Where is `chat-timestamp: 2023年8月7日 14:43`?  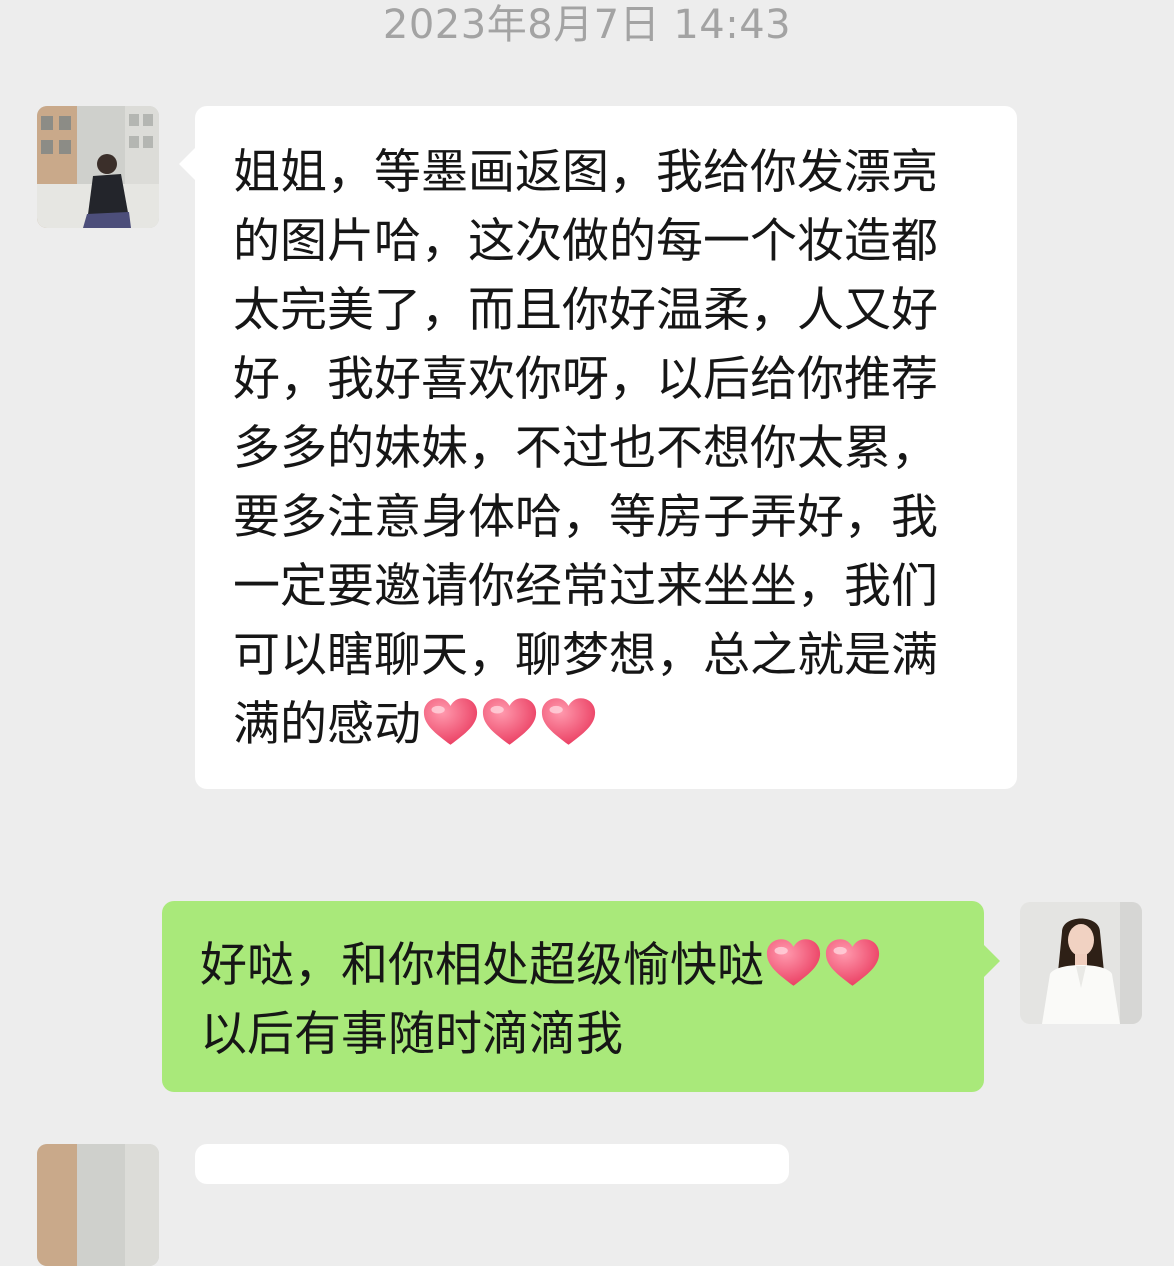
chat-timestamp: 2023年8月7日 14:43 is located at coordinates (587, 25).